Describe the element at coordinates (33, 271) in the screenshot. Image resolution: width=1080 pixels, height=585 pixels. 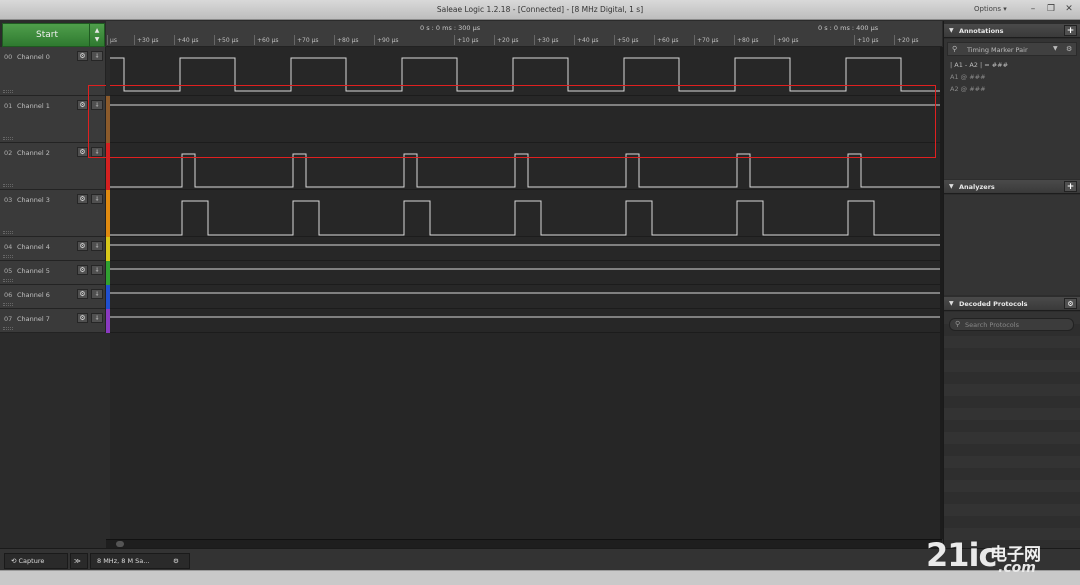
I see `channel-name: Channel 5` at that location.